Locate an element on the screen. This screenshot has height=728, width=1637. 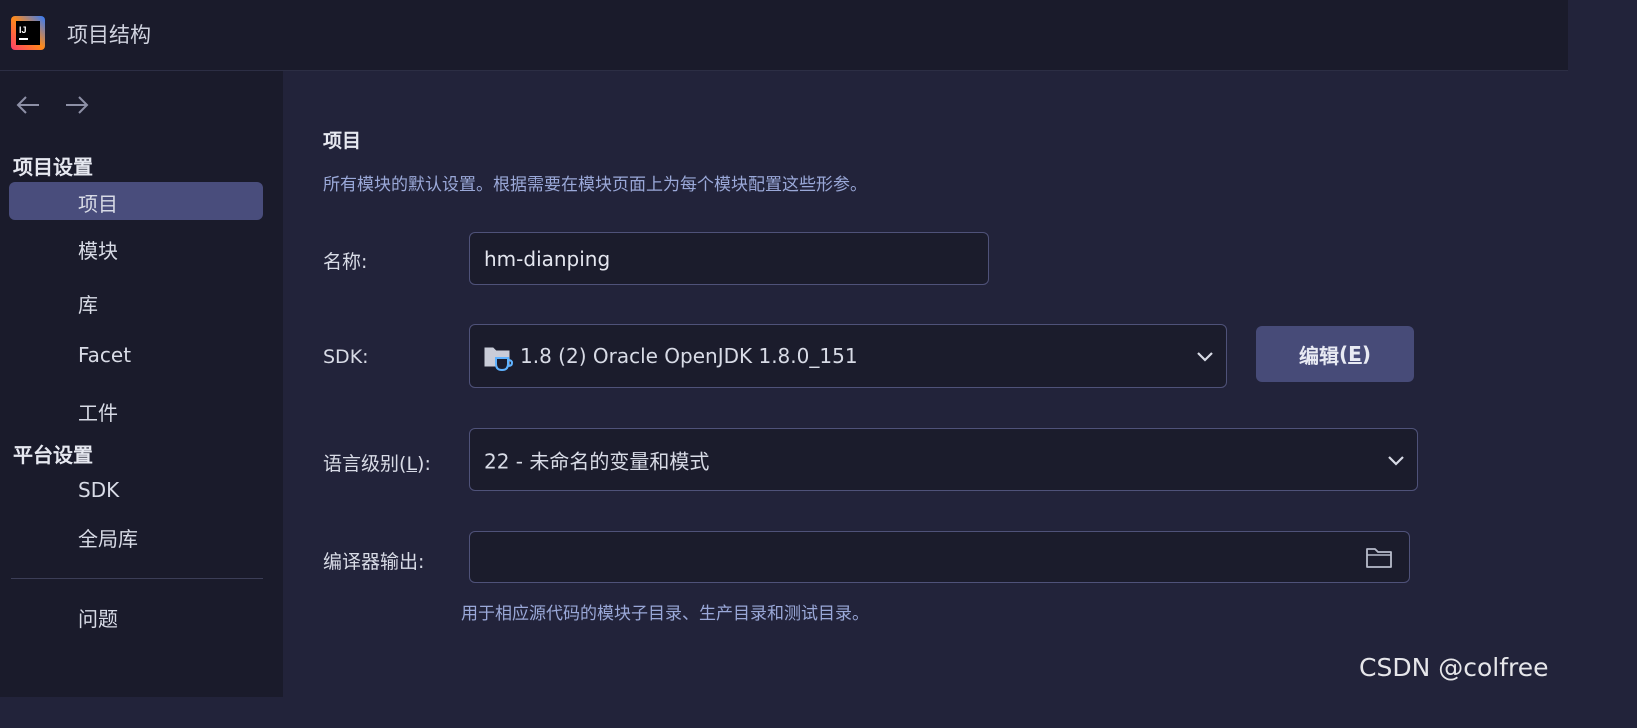
language-level-value: 22 - 未命名的变量和模式 is located at coordinates (597, 461).